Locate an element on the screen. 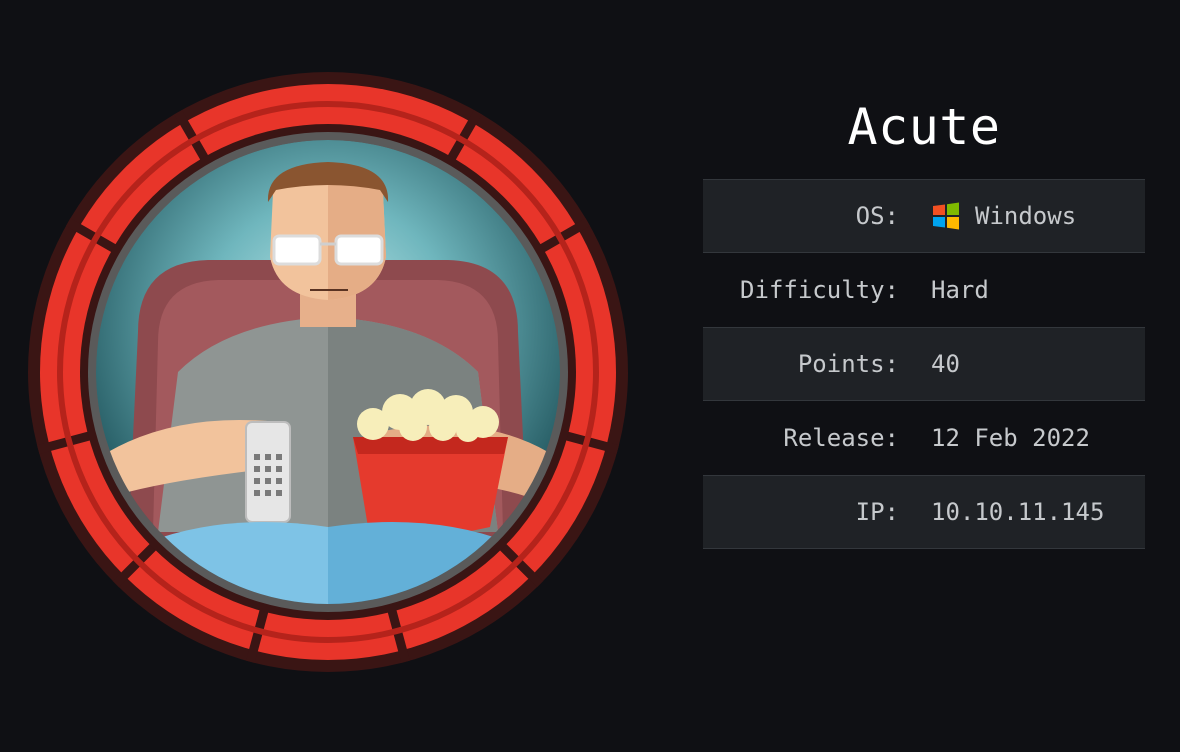 Image resolution: width=1180 pixels, height=752 pixels. difficulty-label: Difficulty: is located at coordinates (819, 290).